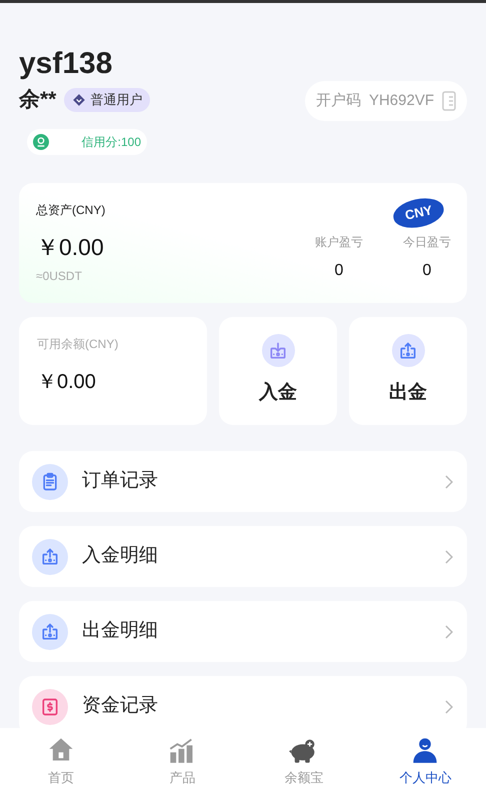 The image size is (486, 800). I want to click on balance-title: 可用余额(CNY), so click(78, 344).